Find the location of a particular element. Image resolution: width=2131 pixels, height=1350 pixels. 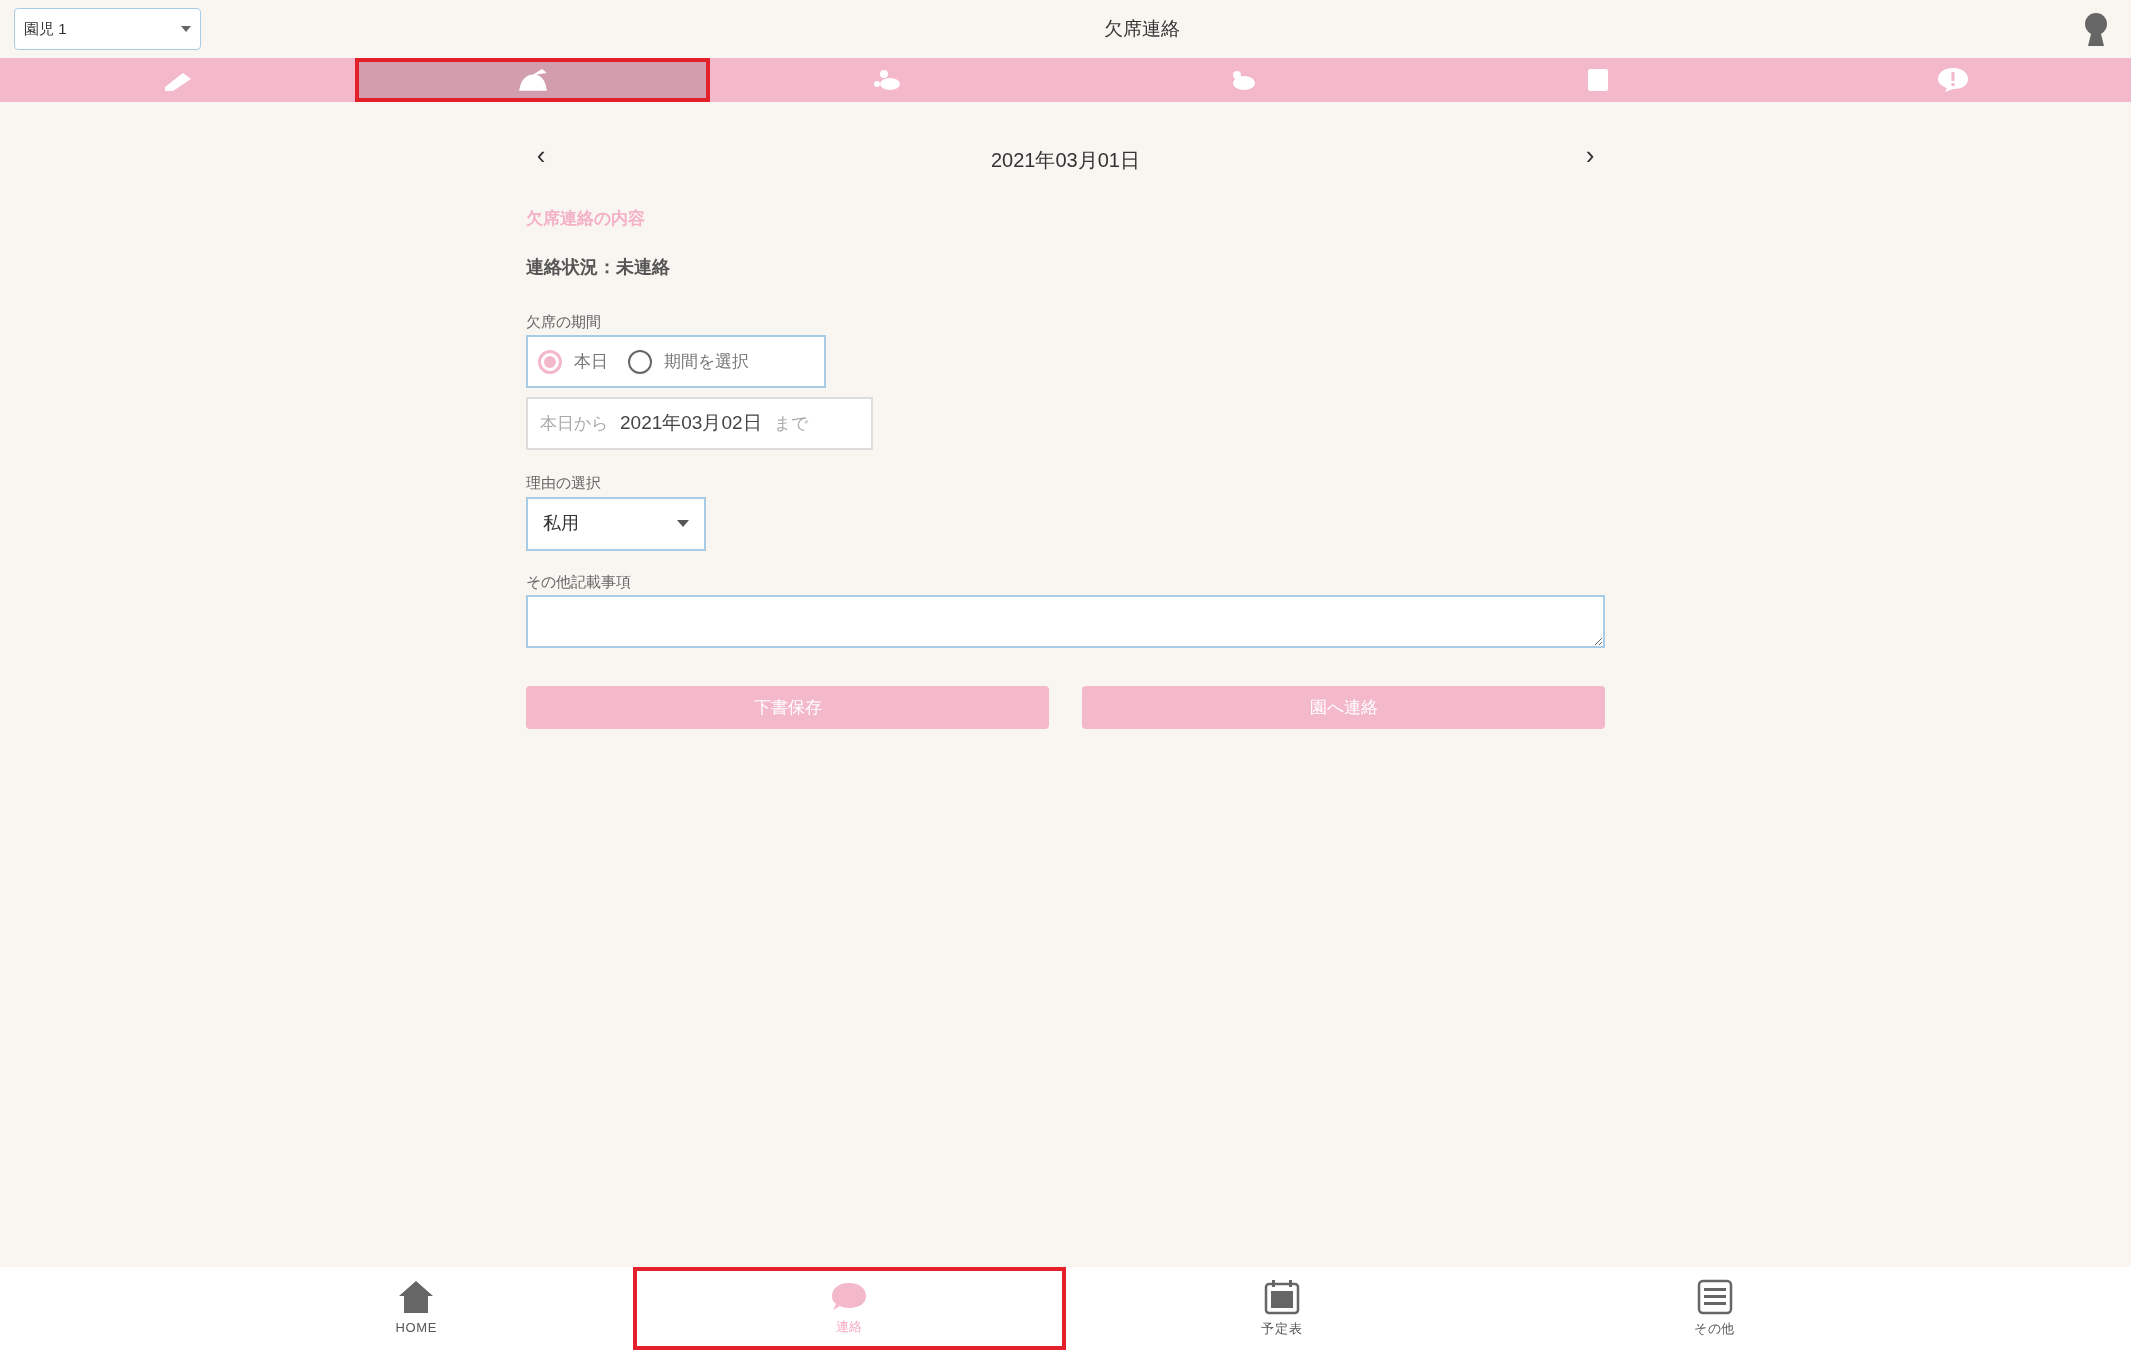

contact-status: 連絡状況：未連絡 is located at coordinates (598, 267).